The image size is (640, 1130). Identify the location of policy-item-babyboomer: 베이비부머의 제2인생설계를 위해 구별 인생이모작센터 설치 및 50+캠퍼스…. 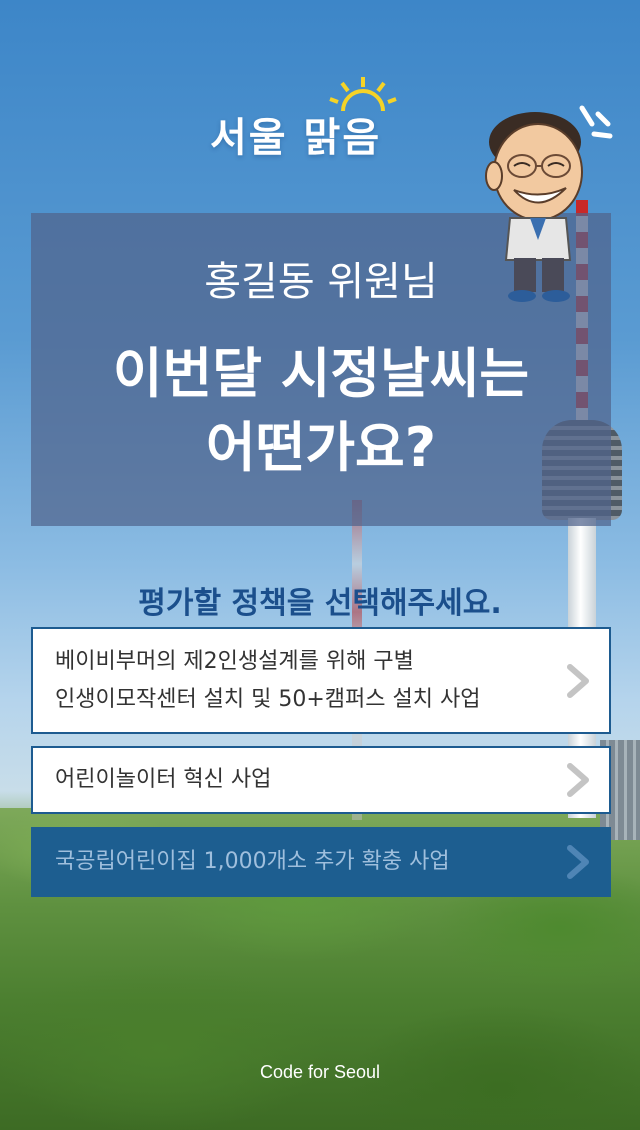
(321, 680).